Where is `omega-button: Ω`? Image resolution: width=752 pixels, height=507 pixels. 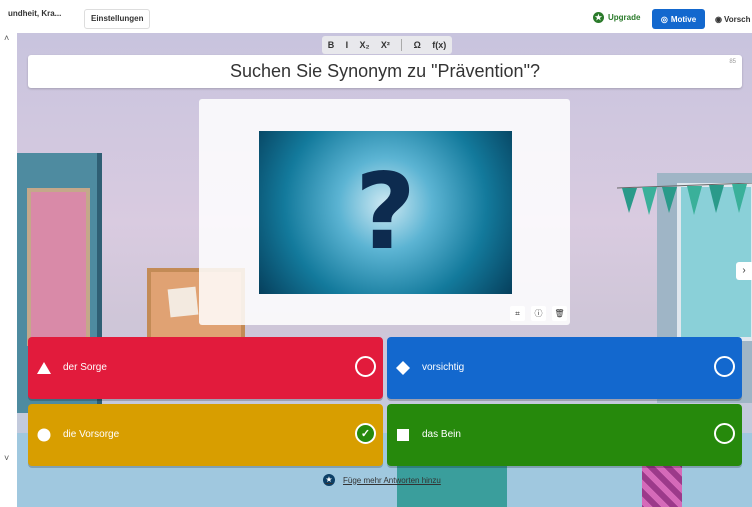
omega-button: Ω is located at coordinates (417, 45).